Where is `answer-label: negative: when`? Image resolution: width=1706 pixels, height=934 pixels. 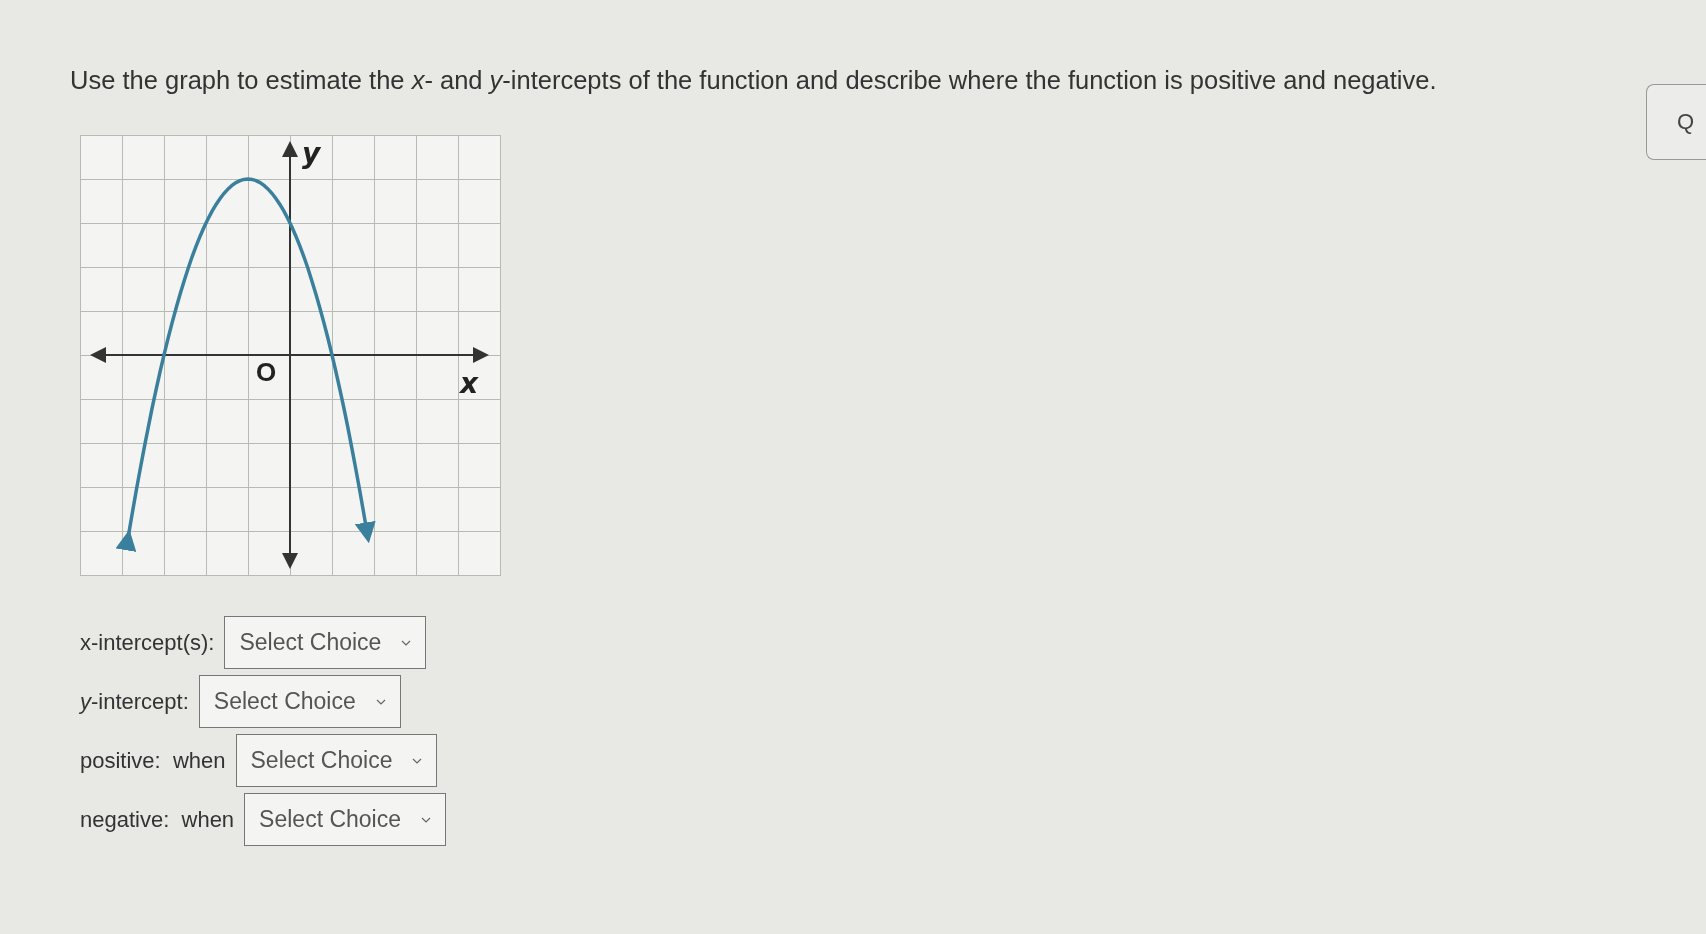 answer-label: negative: when is located at coordinates (157, 819).